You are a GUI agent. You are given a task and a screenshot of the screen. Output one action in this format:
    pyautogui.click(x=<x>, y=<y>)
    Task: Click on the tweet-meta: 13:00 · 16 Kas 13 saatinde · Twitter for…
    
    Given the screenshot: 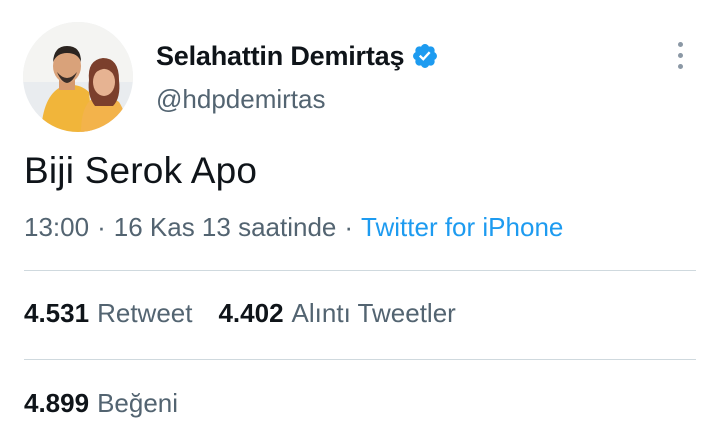 What is the action you would take?
    pyautogui.click(x=293, y=227)
    